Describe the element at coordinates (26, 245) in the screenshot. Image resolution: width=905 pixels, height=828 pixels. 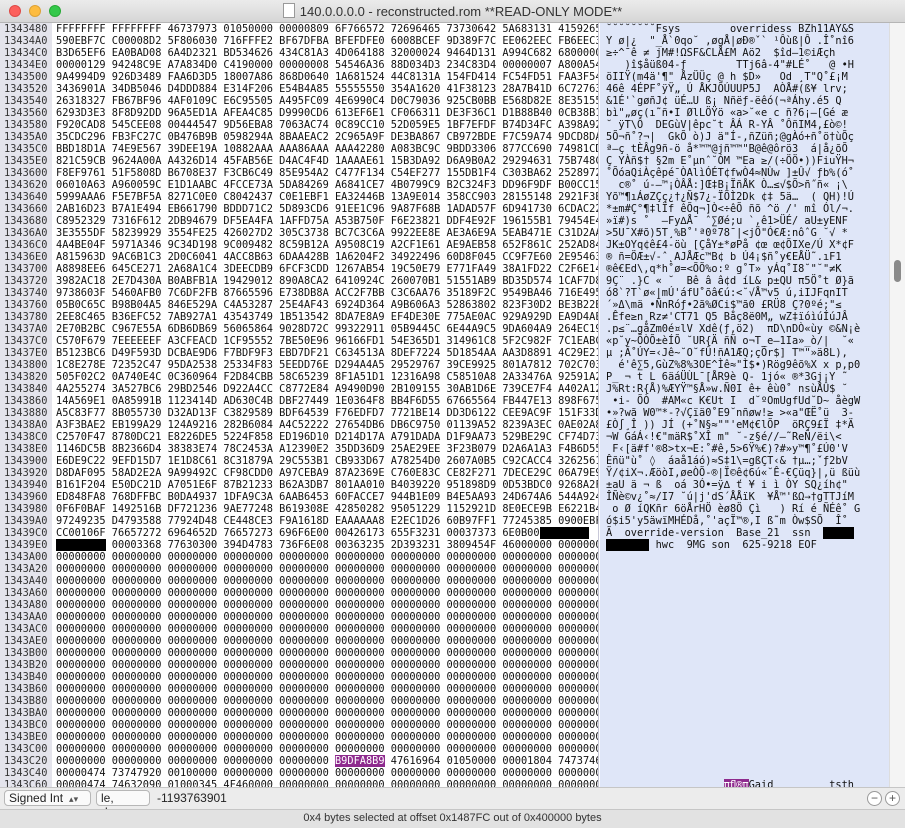
I see `offset-label: 13436C0` at that location.